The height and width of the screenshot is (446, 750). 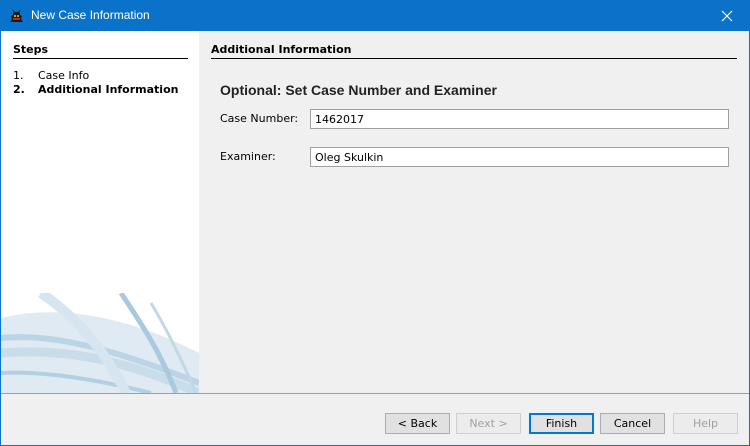 What do you see at coordinates (632, 423) in the screenshot?
I see `cancel-button: Cancel` at bounding box center [632, 423].